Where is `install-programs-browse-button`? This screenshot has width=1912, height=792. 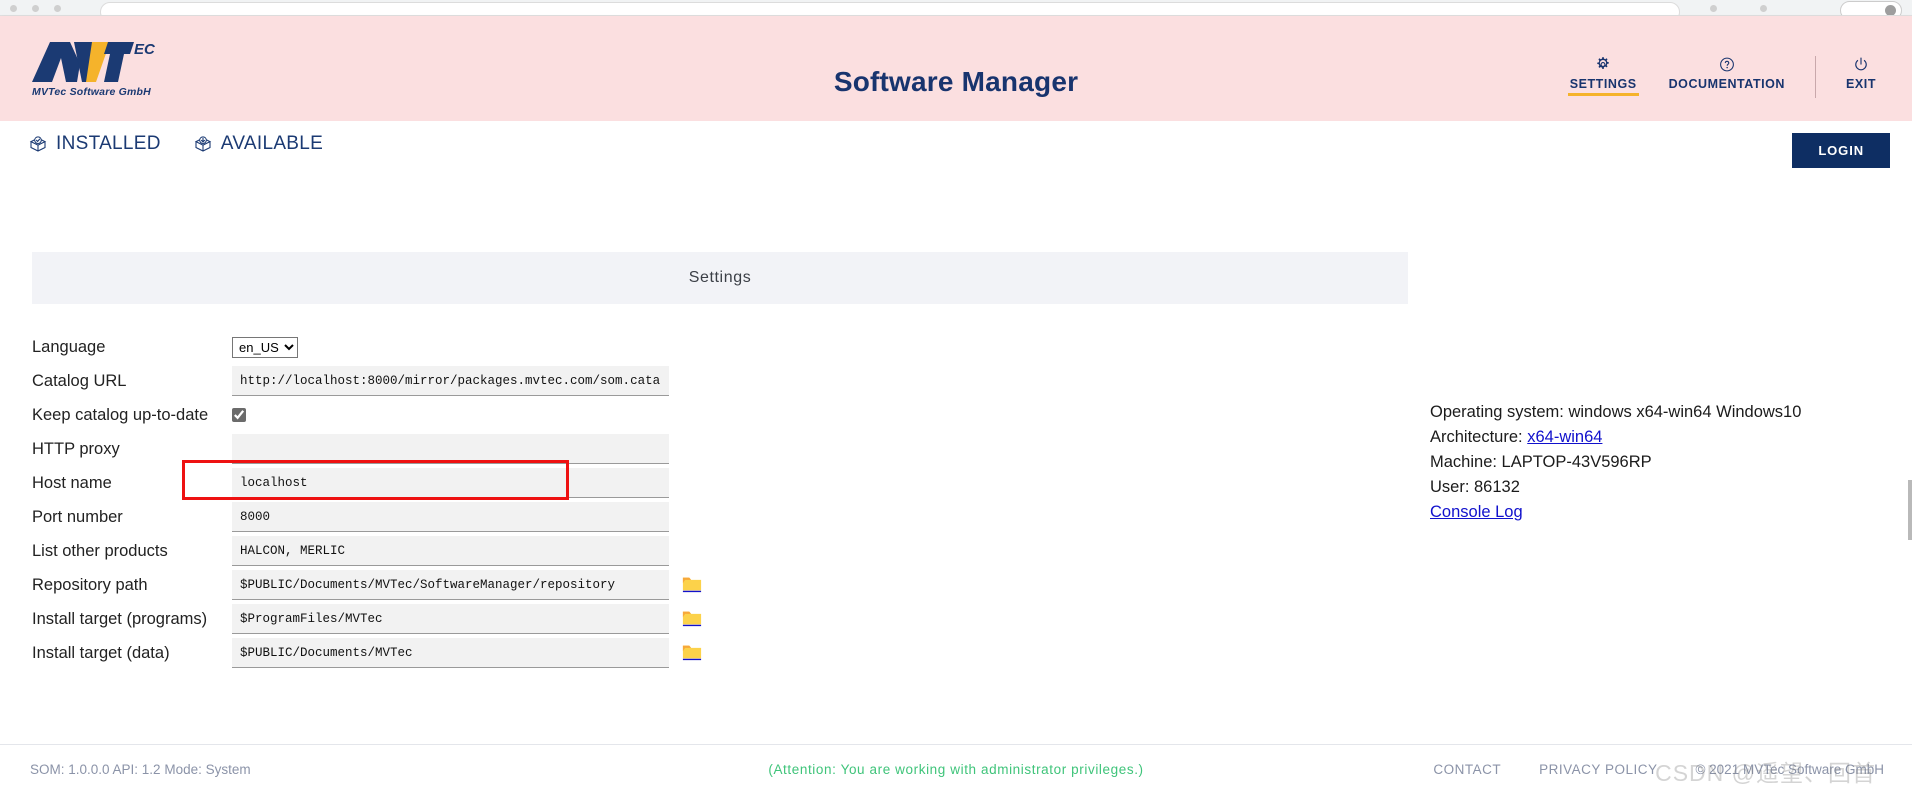
install-programs-browse-button is located at coordinates (692, 619).